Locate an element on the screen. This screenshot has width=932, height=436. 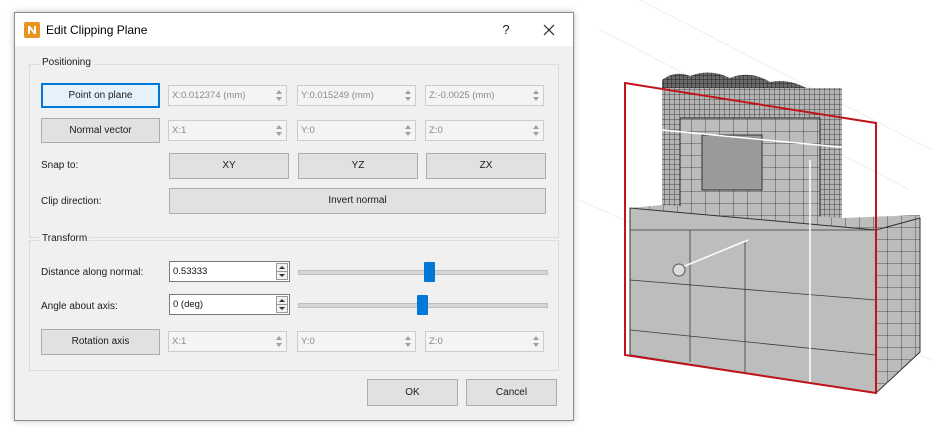
rotation-axis-button: Rotation axis is located at coordinates (100, 342).